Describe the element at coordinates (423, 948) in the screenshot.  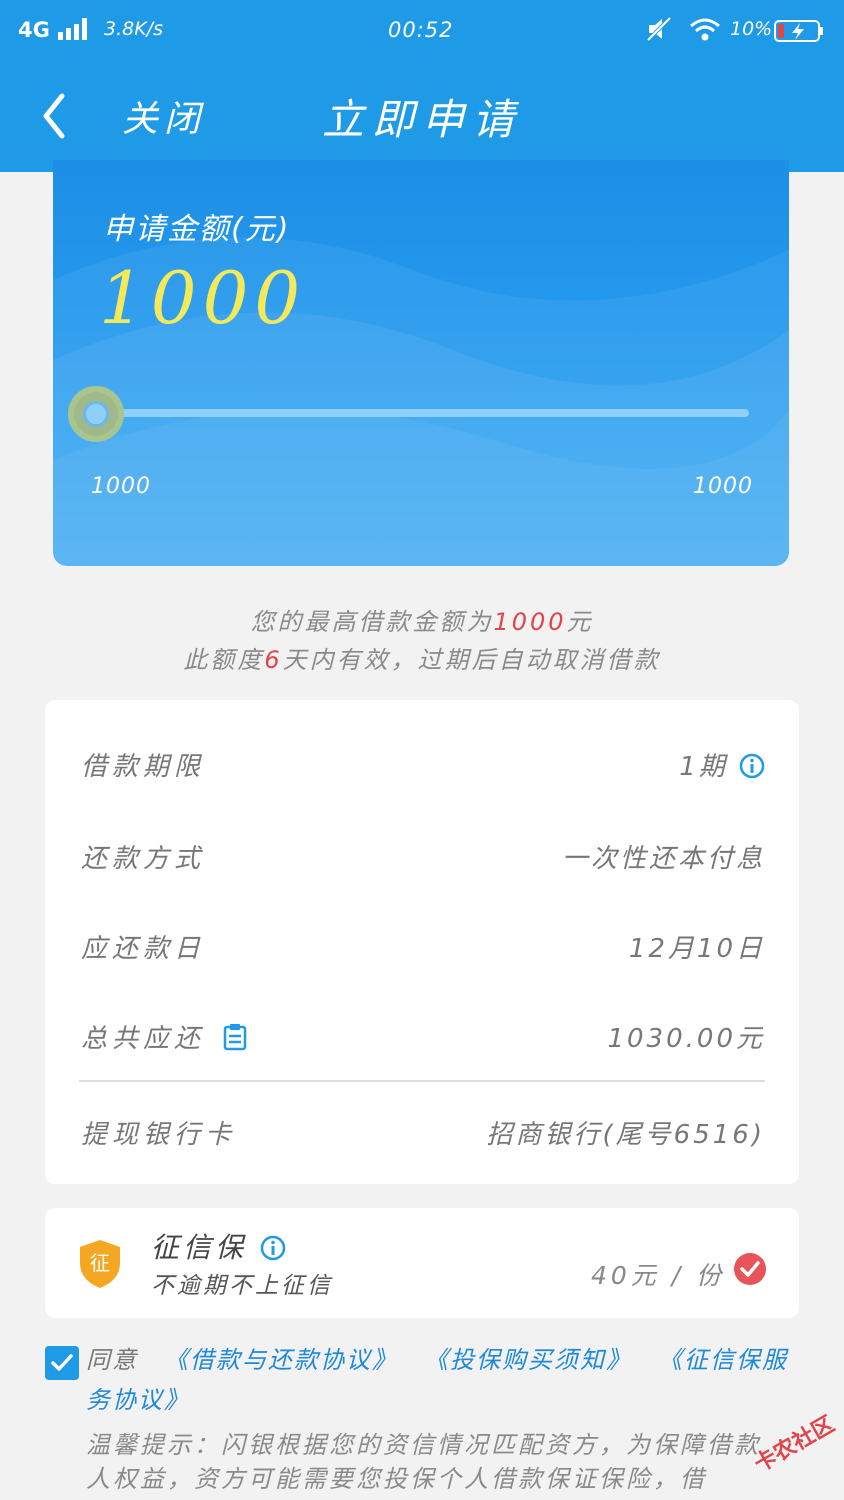
I see `due-date-row: 应还款日 12月10日` at that location.